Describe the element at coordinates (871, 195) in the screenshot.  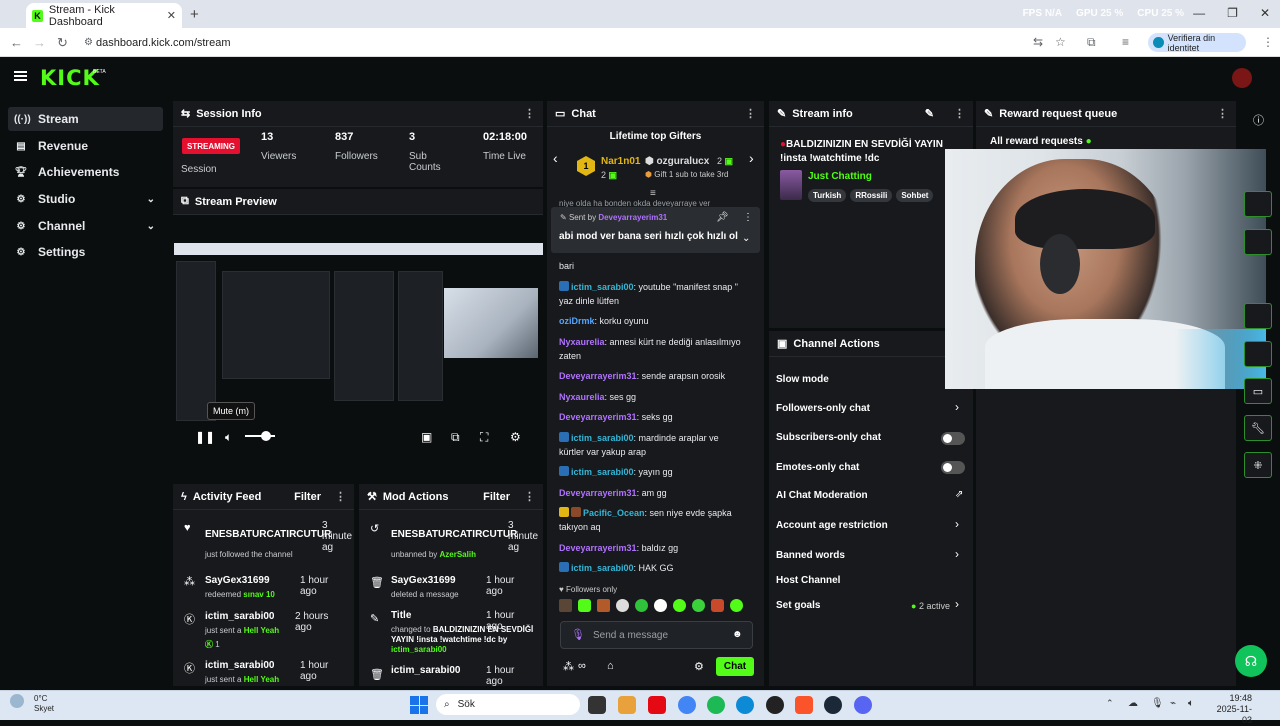
I see `tag-chip: RRossili` at that location.